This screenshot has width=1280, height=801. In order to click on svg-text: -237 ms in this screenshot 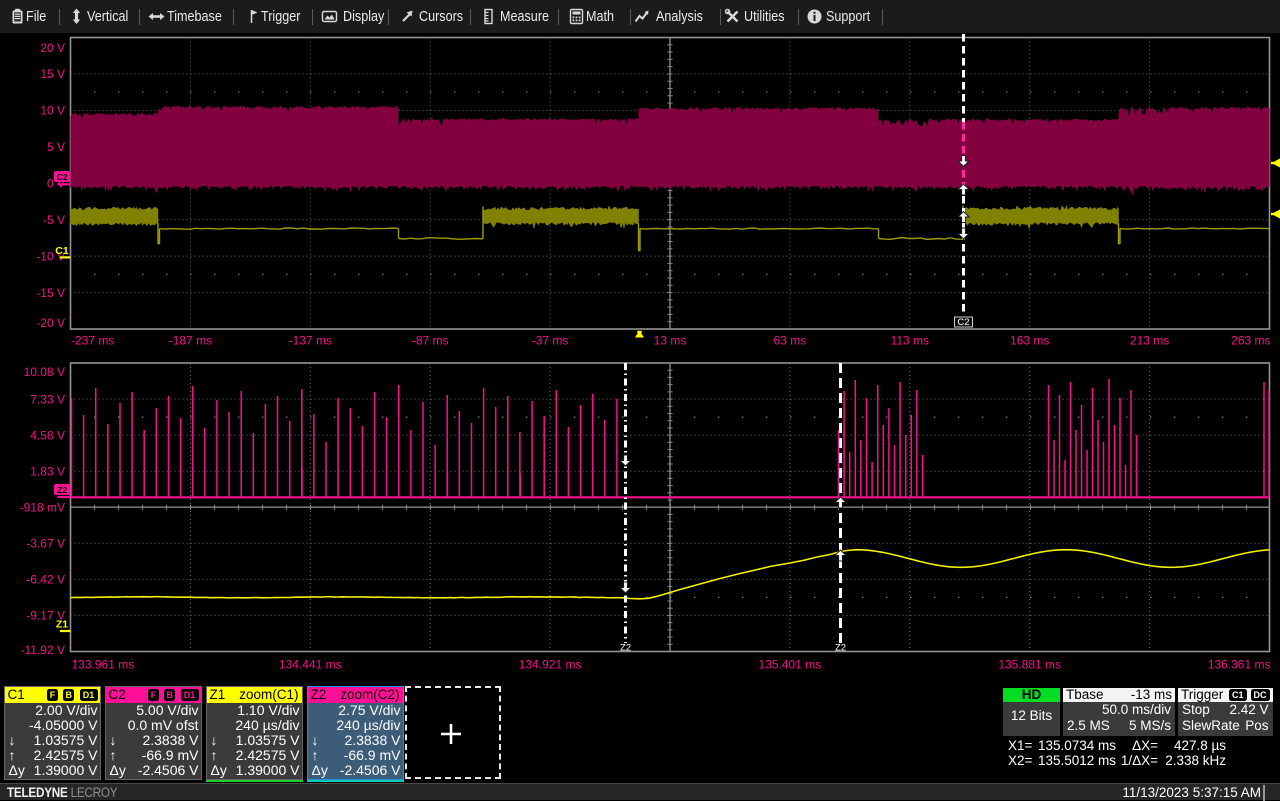, I will do `click(92, 341)`.